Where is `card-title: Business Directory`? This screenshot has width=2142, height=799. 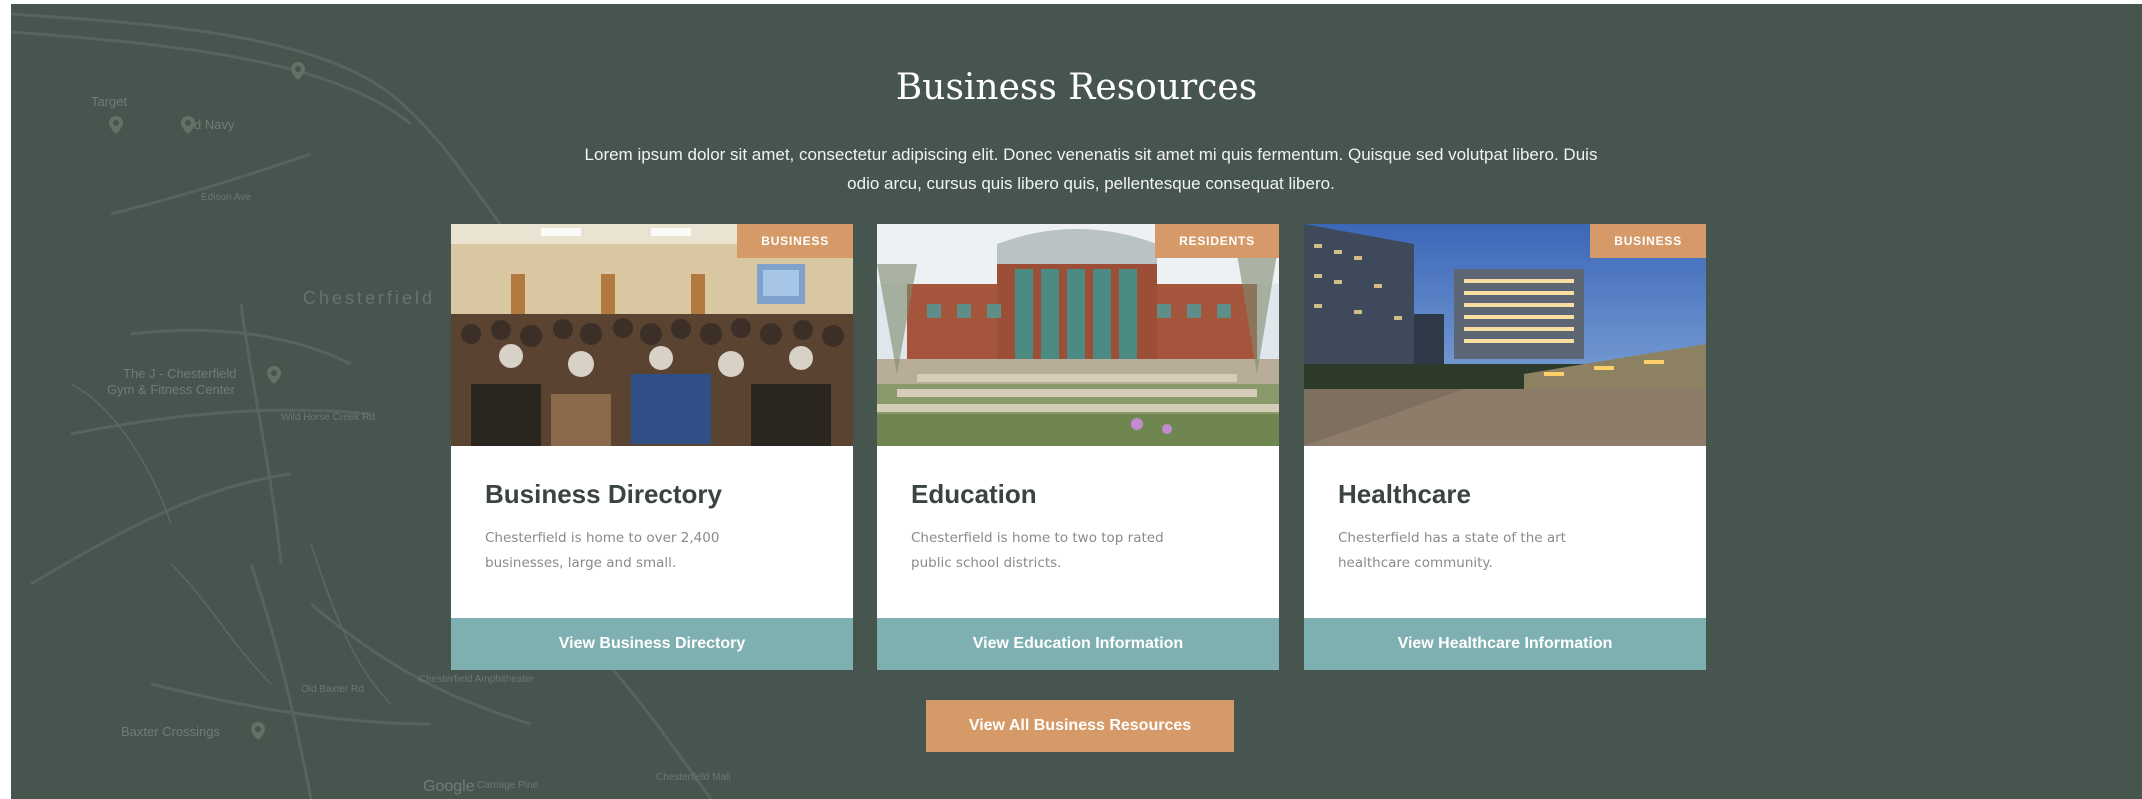
card-title: Business Directory is located at coordinates (603, 494).